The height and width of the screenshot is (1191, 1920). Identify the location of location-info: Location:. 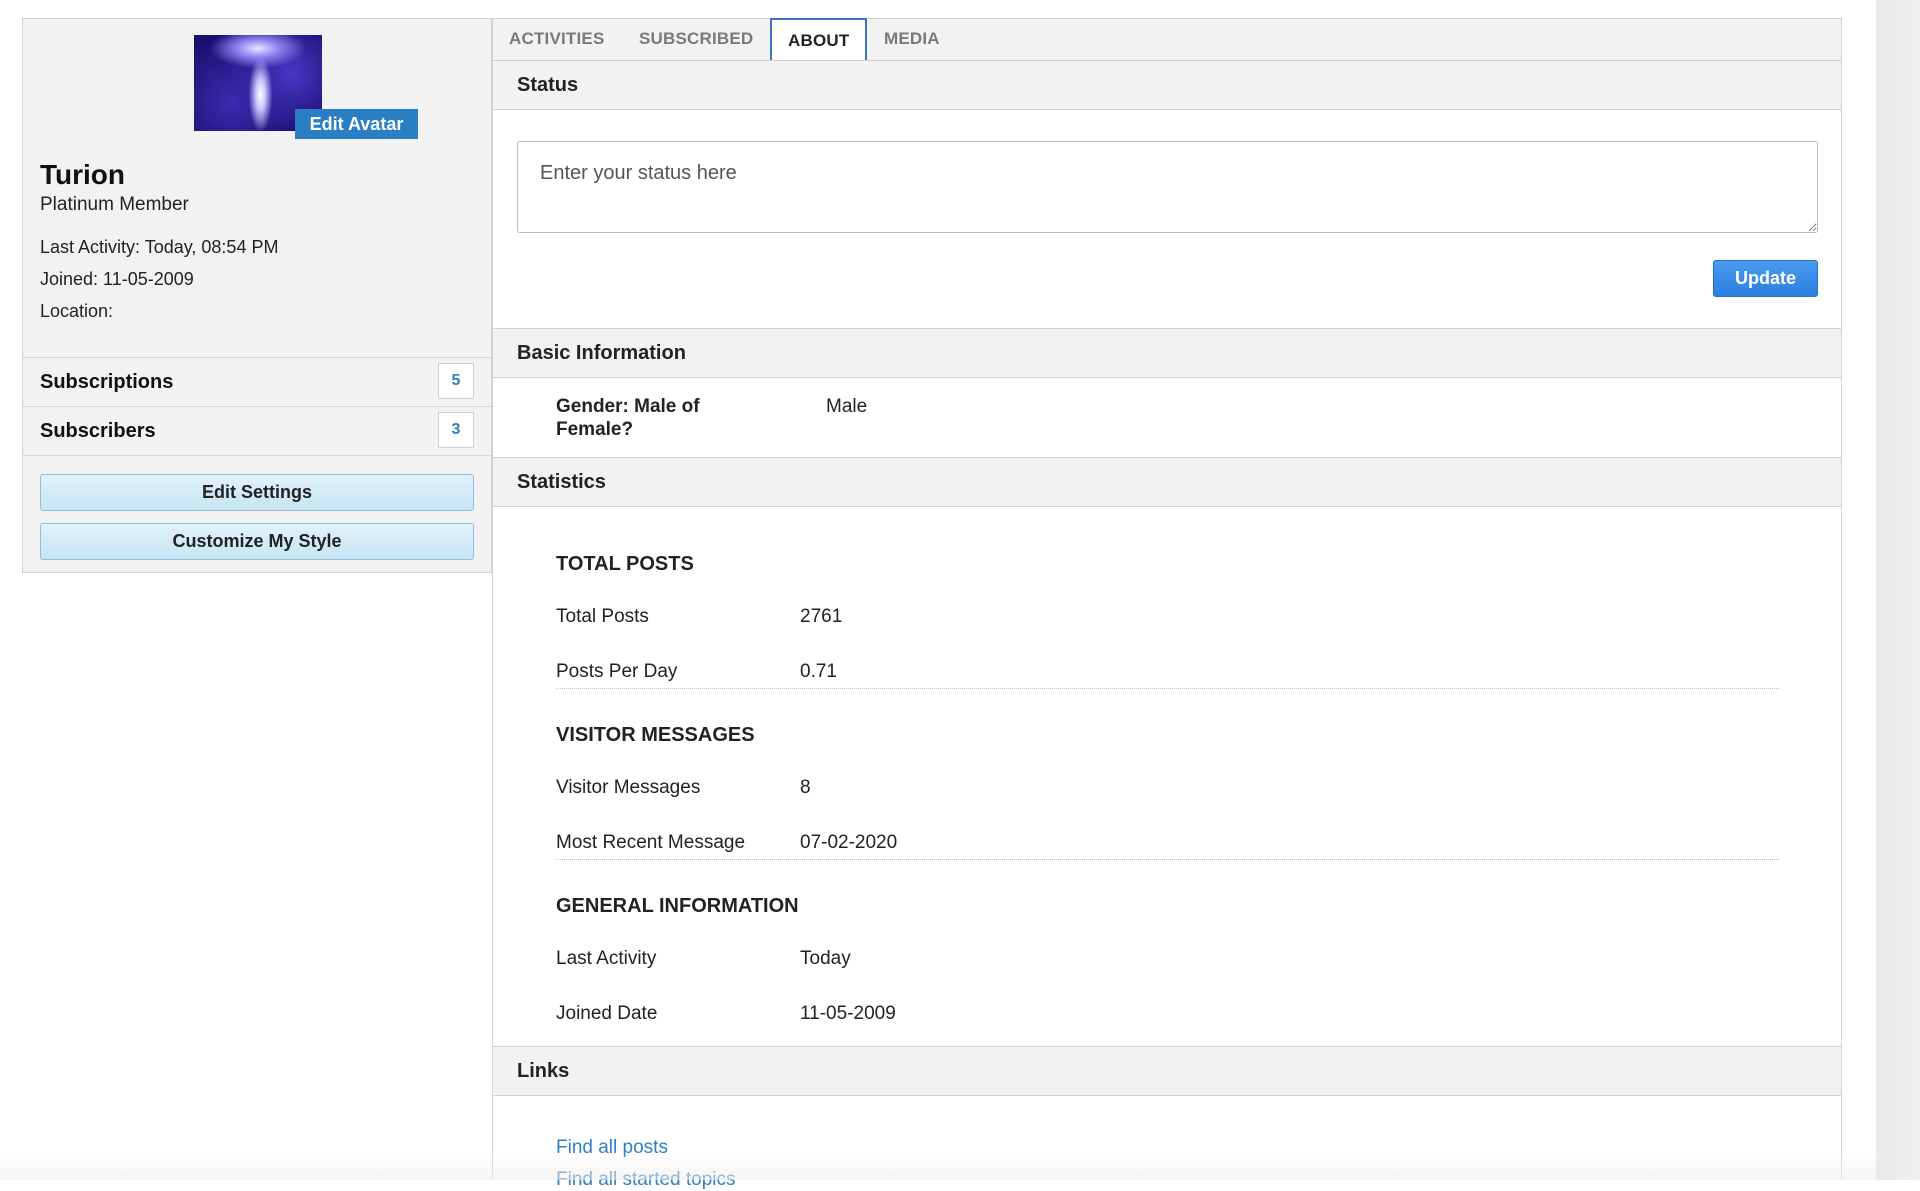
(77, 311).